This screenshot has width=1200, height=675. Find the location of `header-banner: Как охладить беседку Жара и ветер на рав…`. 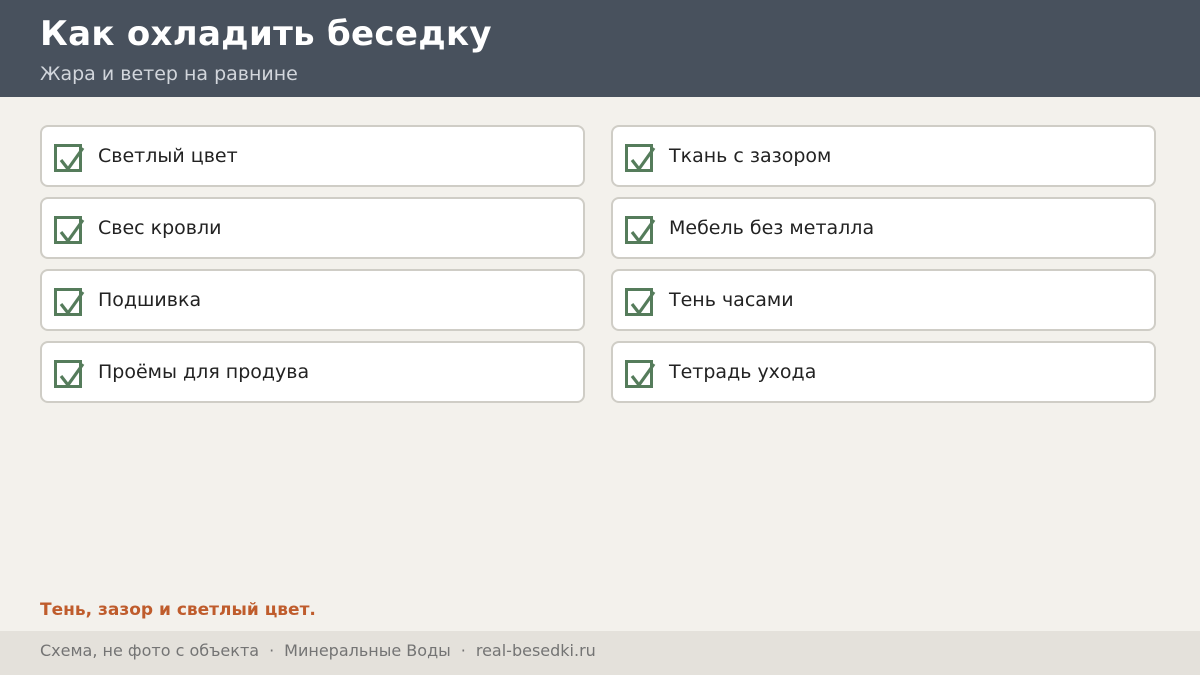

header-banner: Как охладить беседку Жара и ветер на рав… is located at coordinates (600, 48).